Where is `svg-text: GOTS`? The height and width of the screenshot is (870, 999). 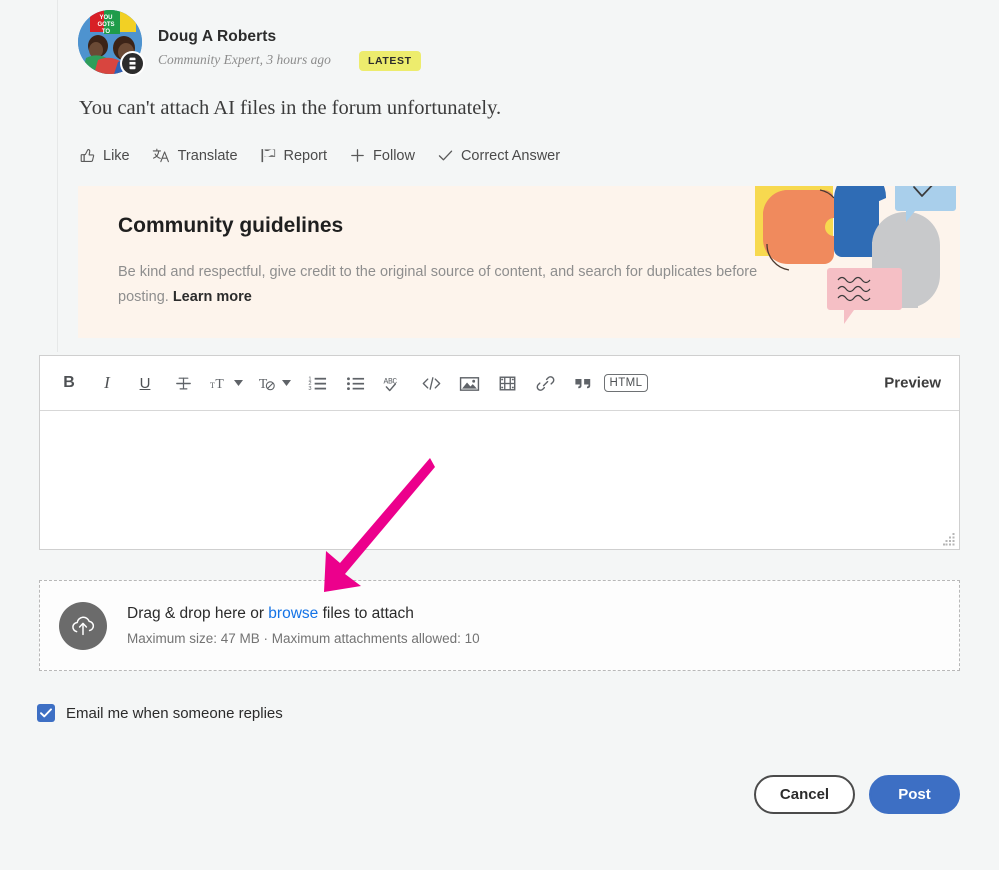 svg-text: GOTS is located at coordinates (105, 25).